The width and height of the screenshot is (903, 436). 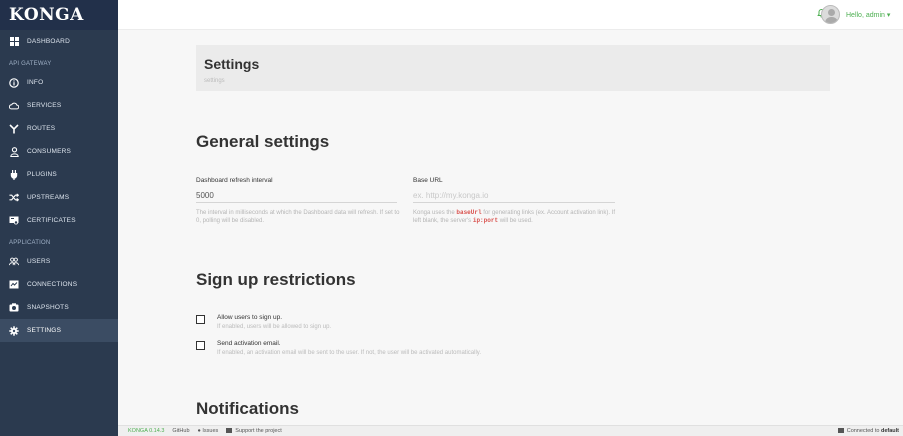 What do you see at coordinates (146, 431) in the screenshot?
I see `version-label: KONGA 0.14.3` at bounding box center [146, 431].